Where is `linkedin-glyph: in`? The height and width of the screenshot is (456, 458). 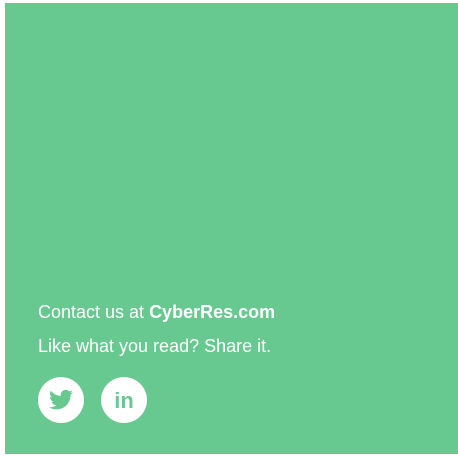 linkedin-glyph: in is located at coordinates (124, 400).